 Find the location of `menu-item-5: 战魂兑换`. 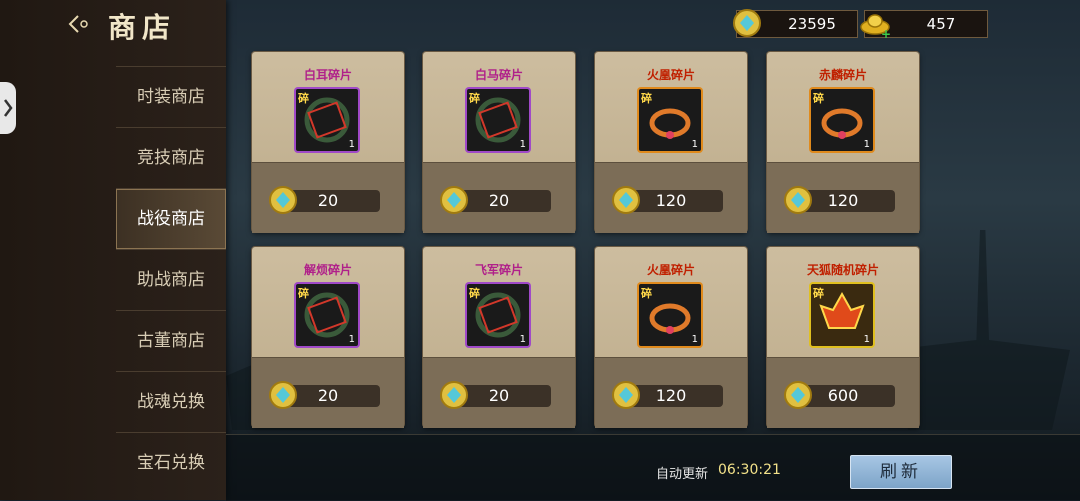

menu-item-5: 战魂兑换 is located at coordinates (171, 401).